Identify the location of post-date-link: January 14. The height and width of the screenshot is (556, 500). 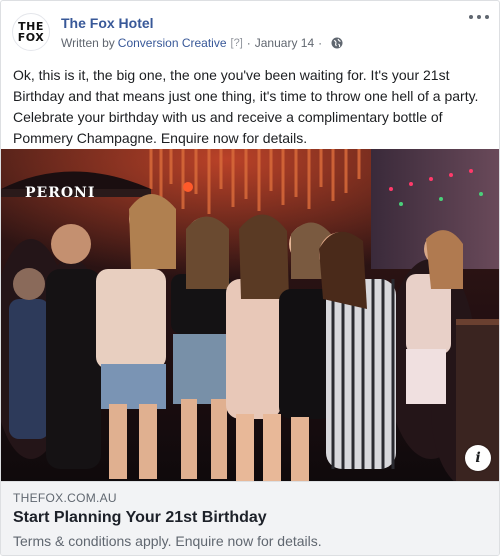
(284, 43).